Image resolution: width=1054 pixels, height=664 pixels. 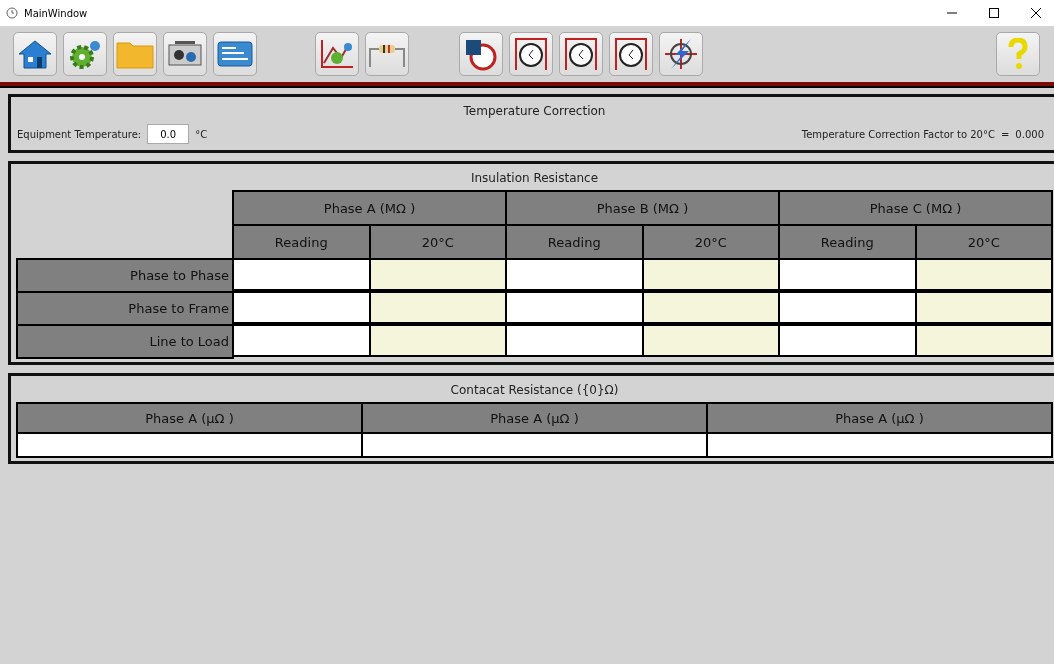 I want to click on row-header: Phase to Frame, so click(x=125, y=308).